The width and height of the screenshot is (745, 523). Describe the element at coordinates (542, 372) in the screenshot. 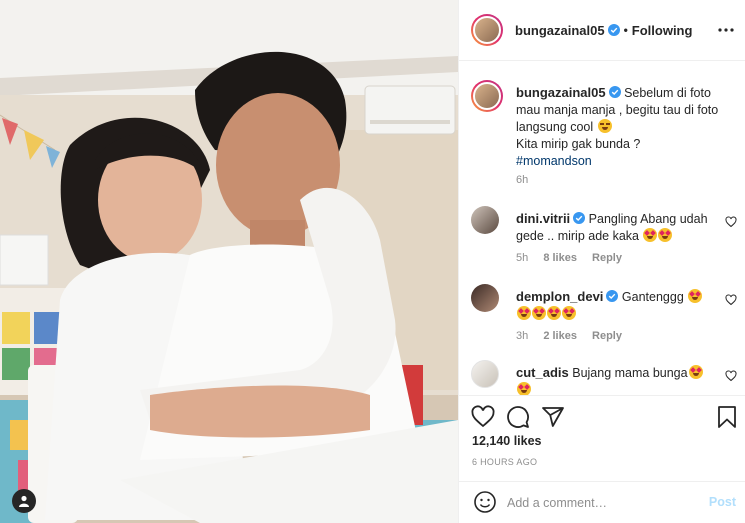

I see `comment-username: cut_adis` at that location.